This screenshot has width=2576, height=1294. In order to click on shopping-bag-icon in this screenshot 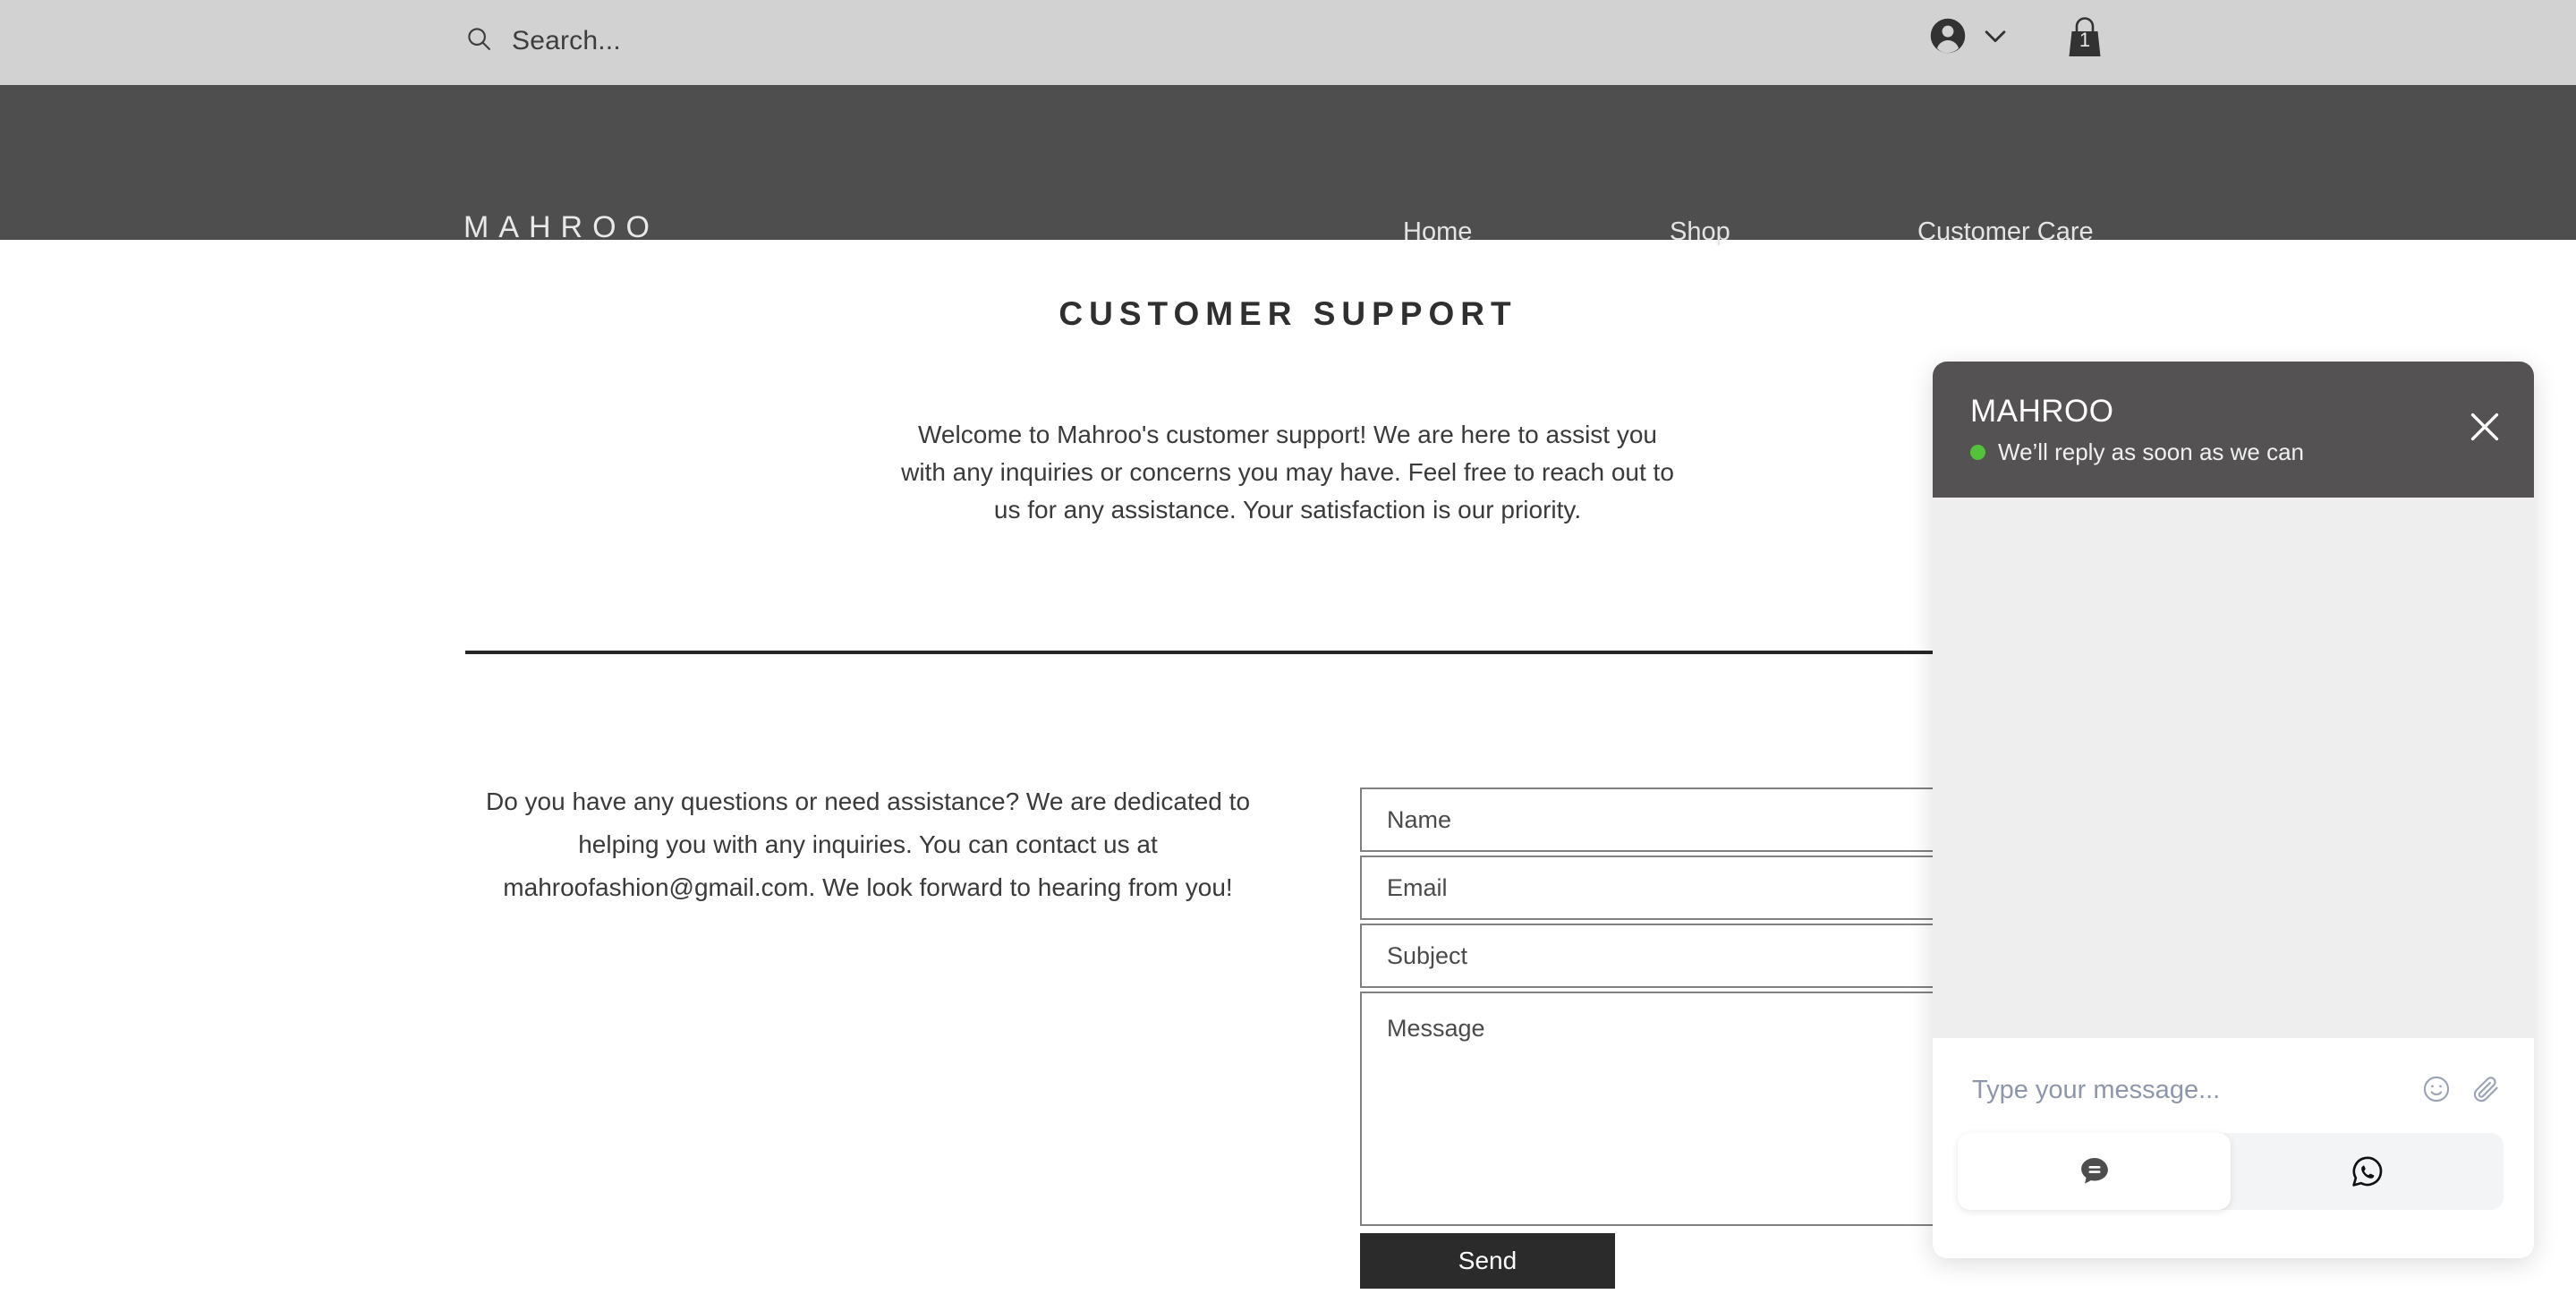, I will do `click(2085, 36)`.